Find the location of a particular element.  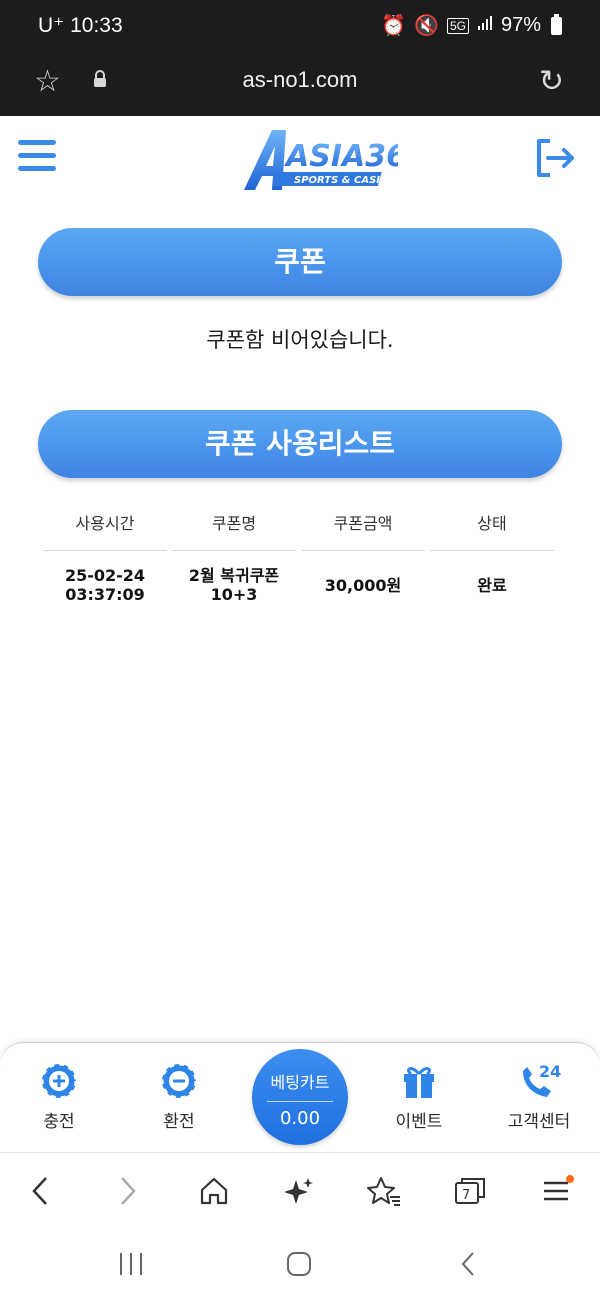

browser-top-bar: U⁺ 10:33 ⏰ 🔇 5G 97% ☆ as-no1.com ↻ is located at coordinates (300, 58).